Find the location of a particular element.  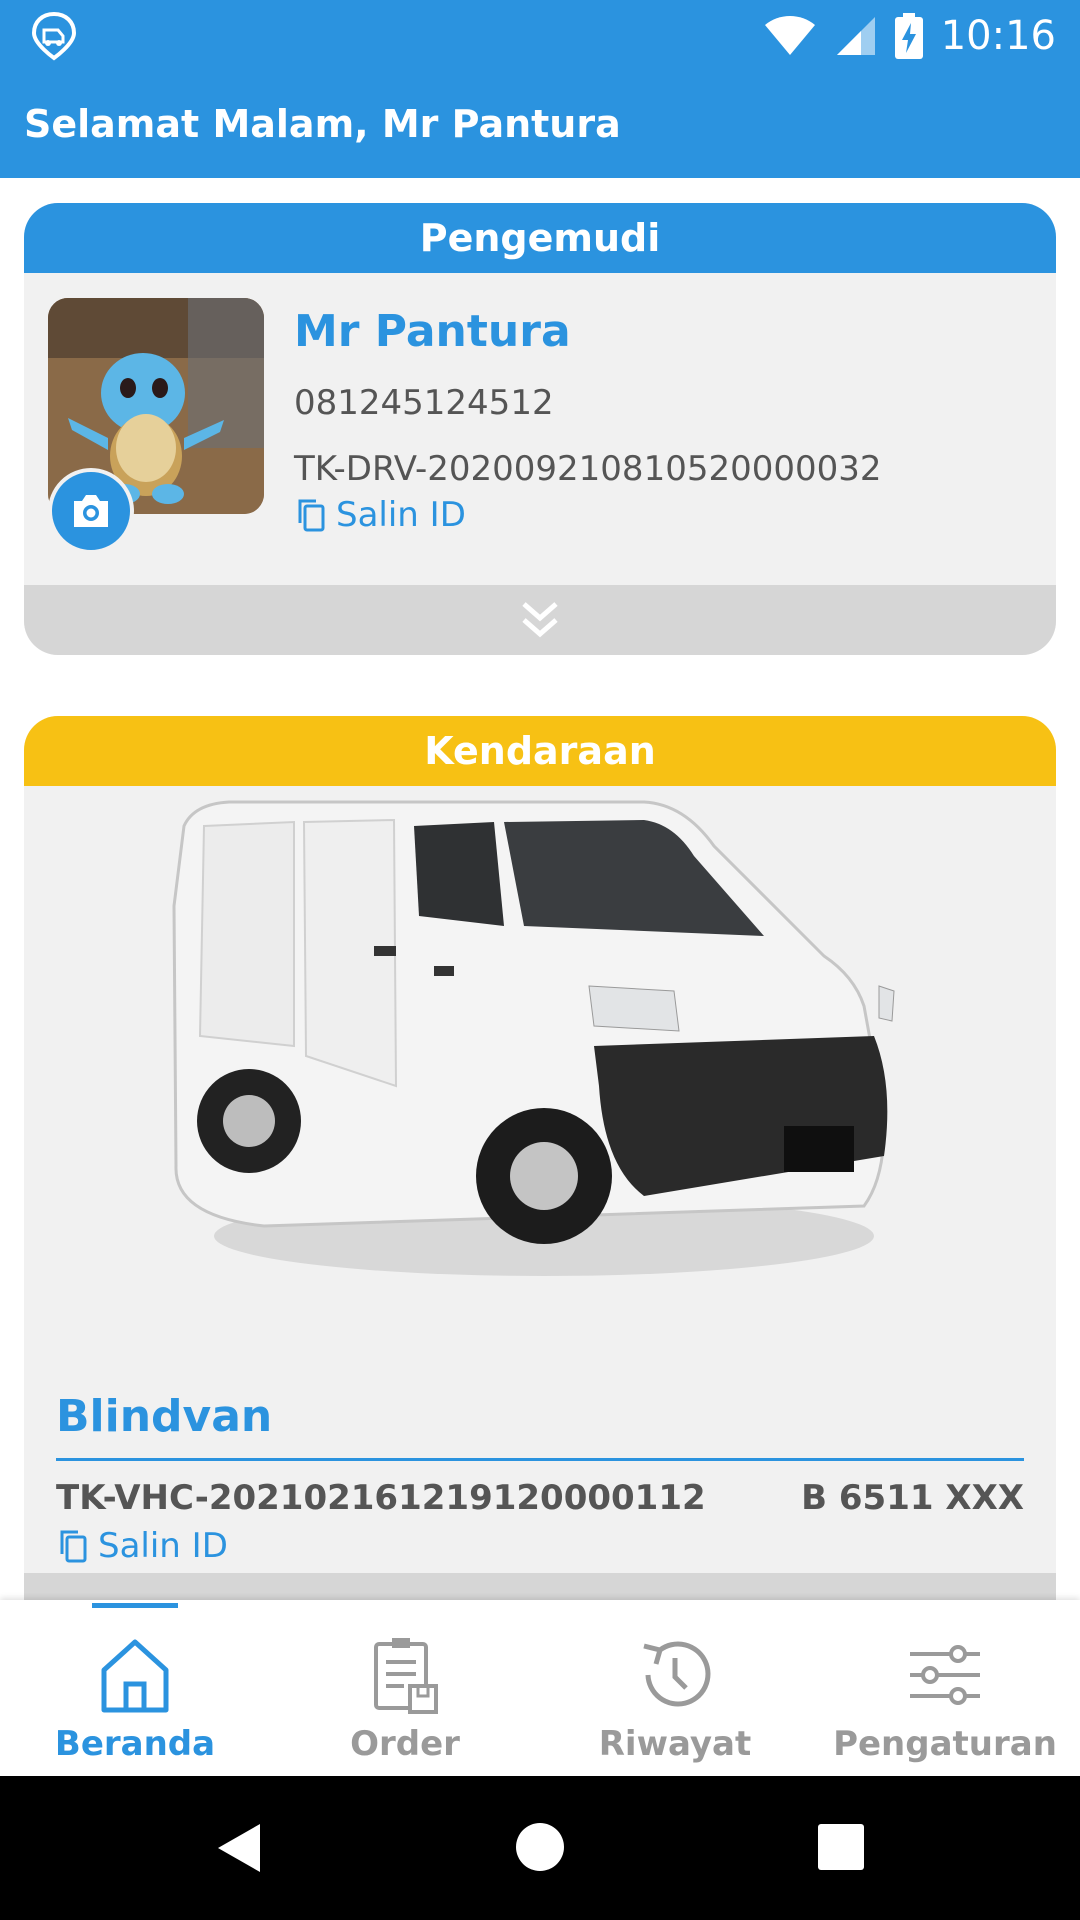

copy-vehicle-id-label: Salin ID is located at coordinates (163, 1546).